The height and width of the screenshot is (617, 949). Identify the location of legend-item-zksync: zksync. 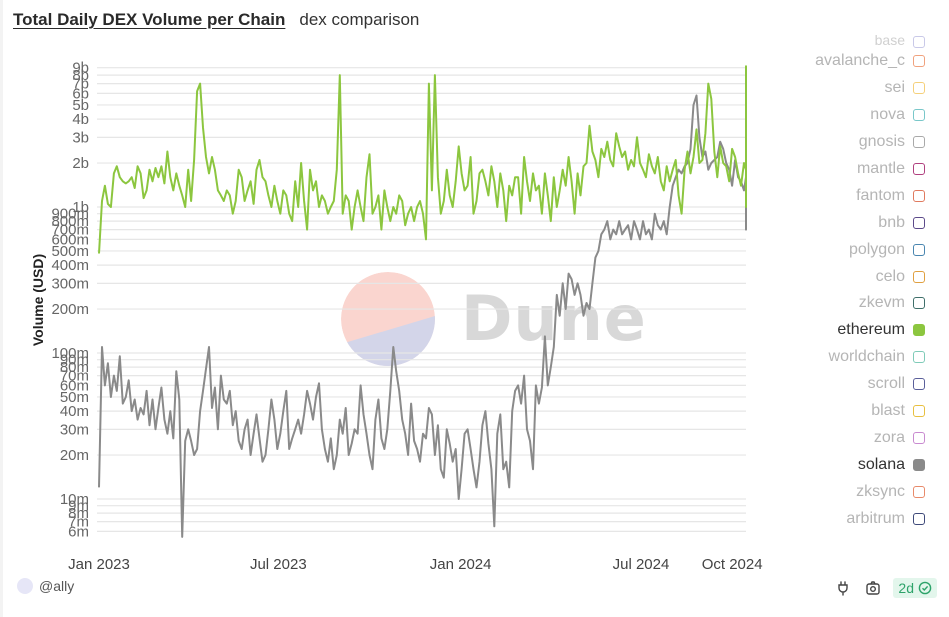
(825, 491).